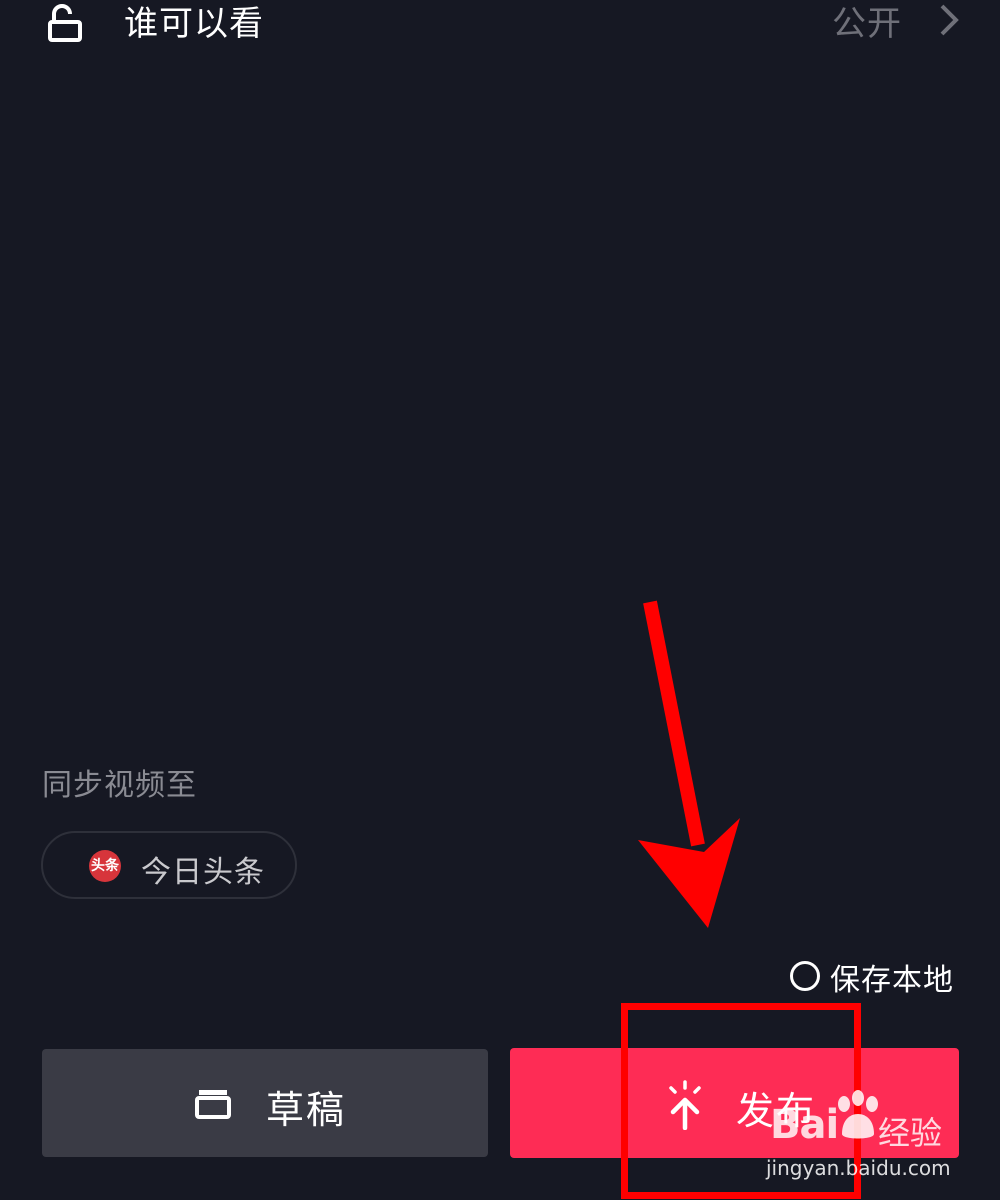 Image resolution: width=1000 pixels, height=1200 pixels. I want to click on draft-label: 草稿, so click(306, 1110).